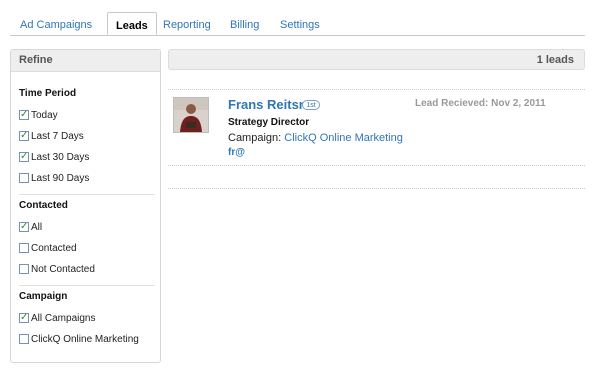  What do you see at coordinates (43, 296) in the screenshot?
I see `campaign-title: Campaign` at bounding box center [43, 296].